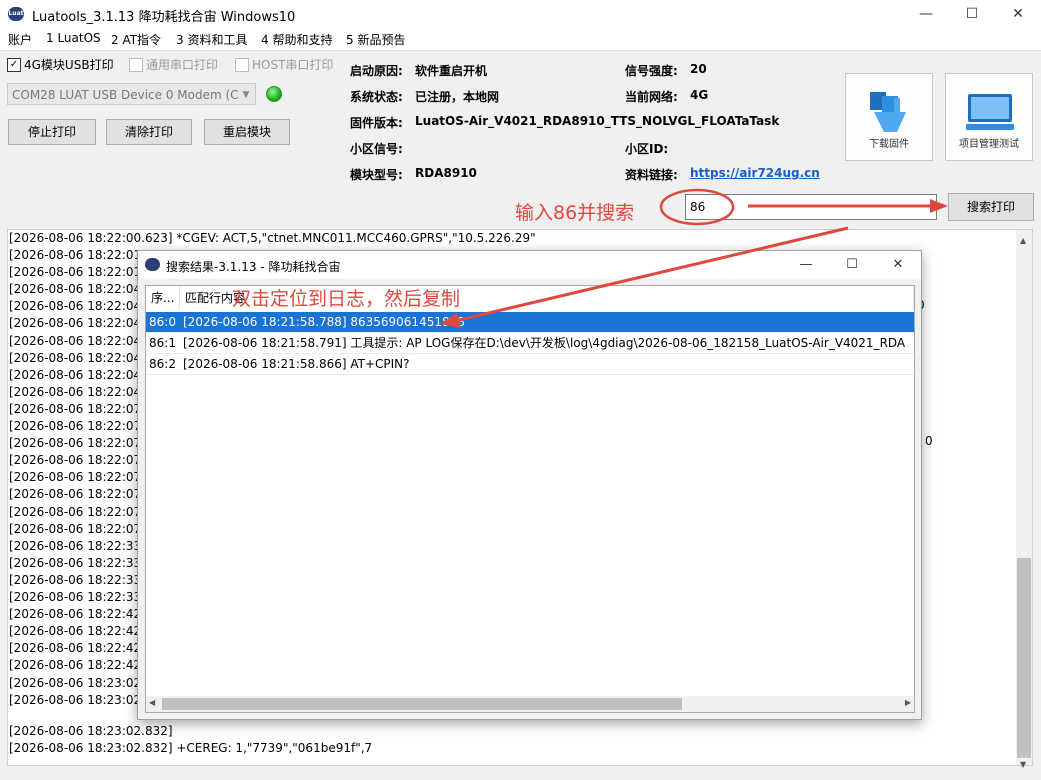 Image resolution: width=1041 pixels, height=780 pixels. I want to click on project-management-label: 项目管理测试, so click(989, 144).